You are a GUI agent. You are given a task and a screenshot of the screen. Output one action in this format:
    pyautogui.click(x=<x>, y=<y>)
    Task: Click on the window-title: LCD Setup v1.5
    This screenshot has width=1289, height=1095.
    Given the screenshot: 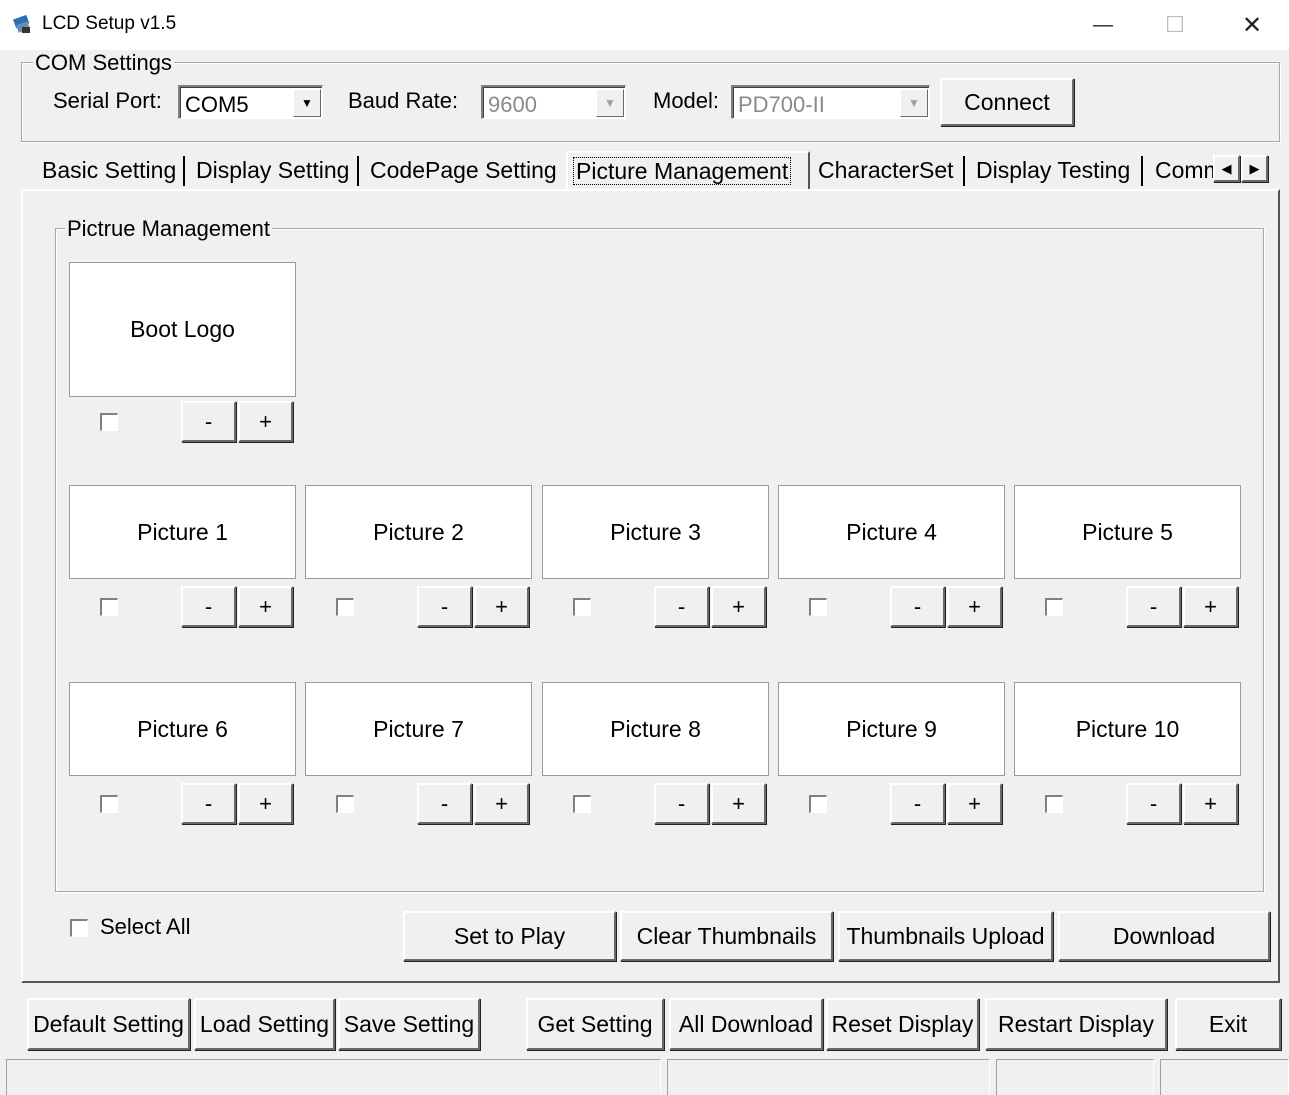 What is the action you would take?
    pyautogui.click(x=109, y=23)
    